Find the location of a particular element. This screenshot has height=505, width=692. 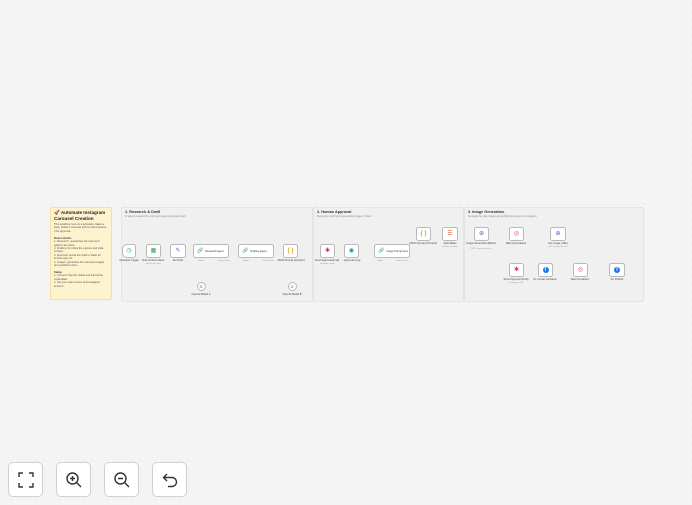

pencil-icon: ✎ is located at coordinates (178, 251).